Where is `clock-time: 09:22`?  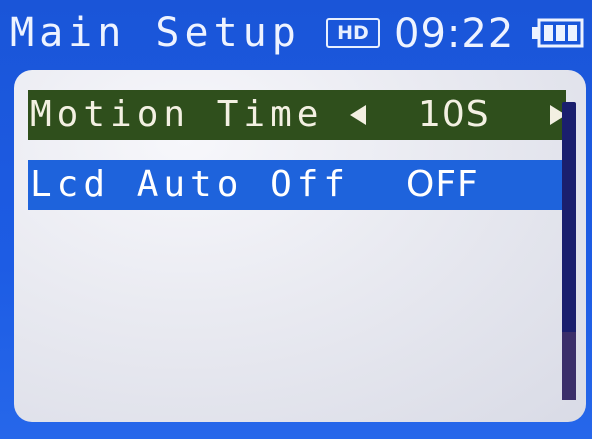 clock-time: 09:22 is located at coordinates (454, 34).